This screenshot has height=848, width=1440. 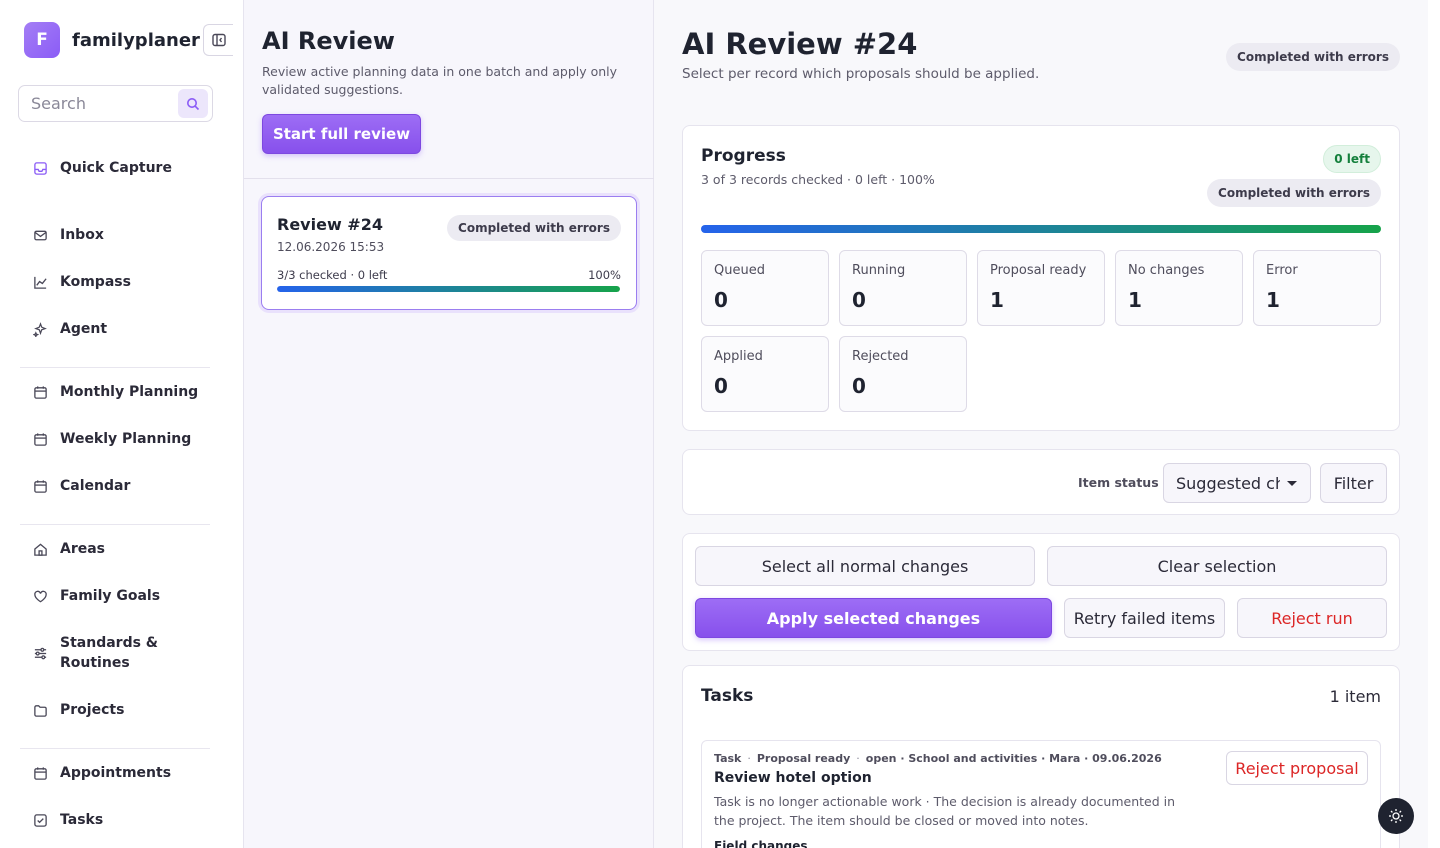 I want to click on nav-item-weekly-planning: Weekly Planning, so click(x=116, y=439).